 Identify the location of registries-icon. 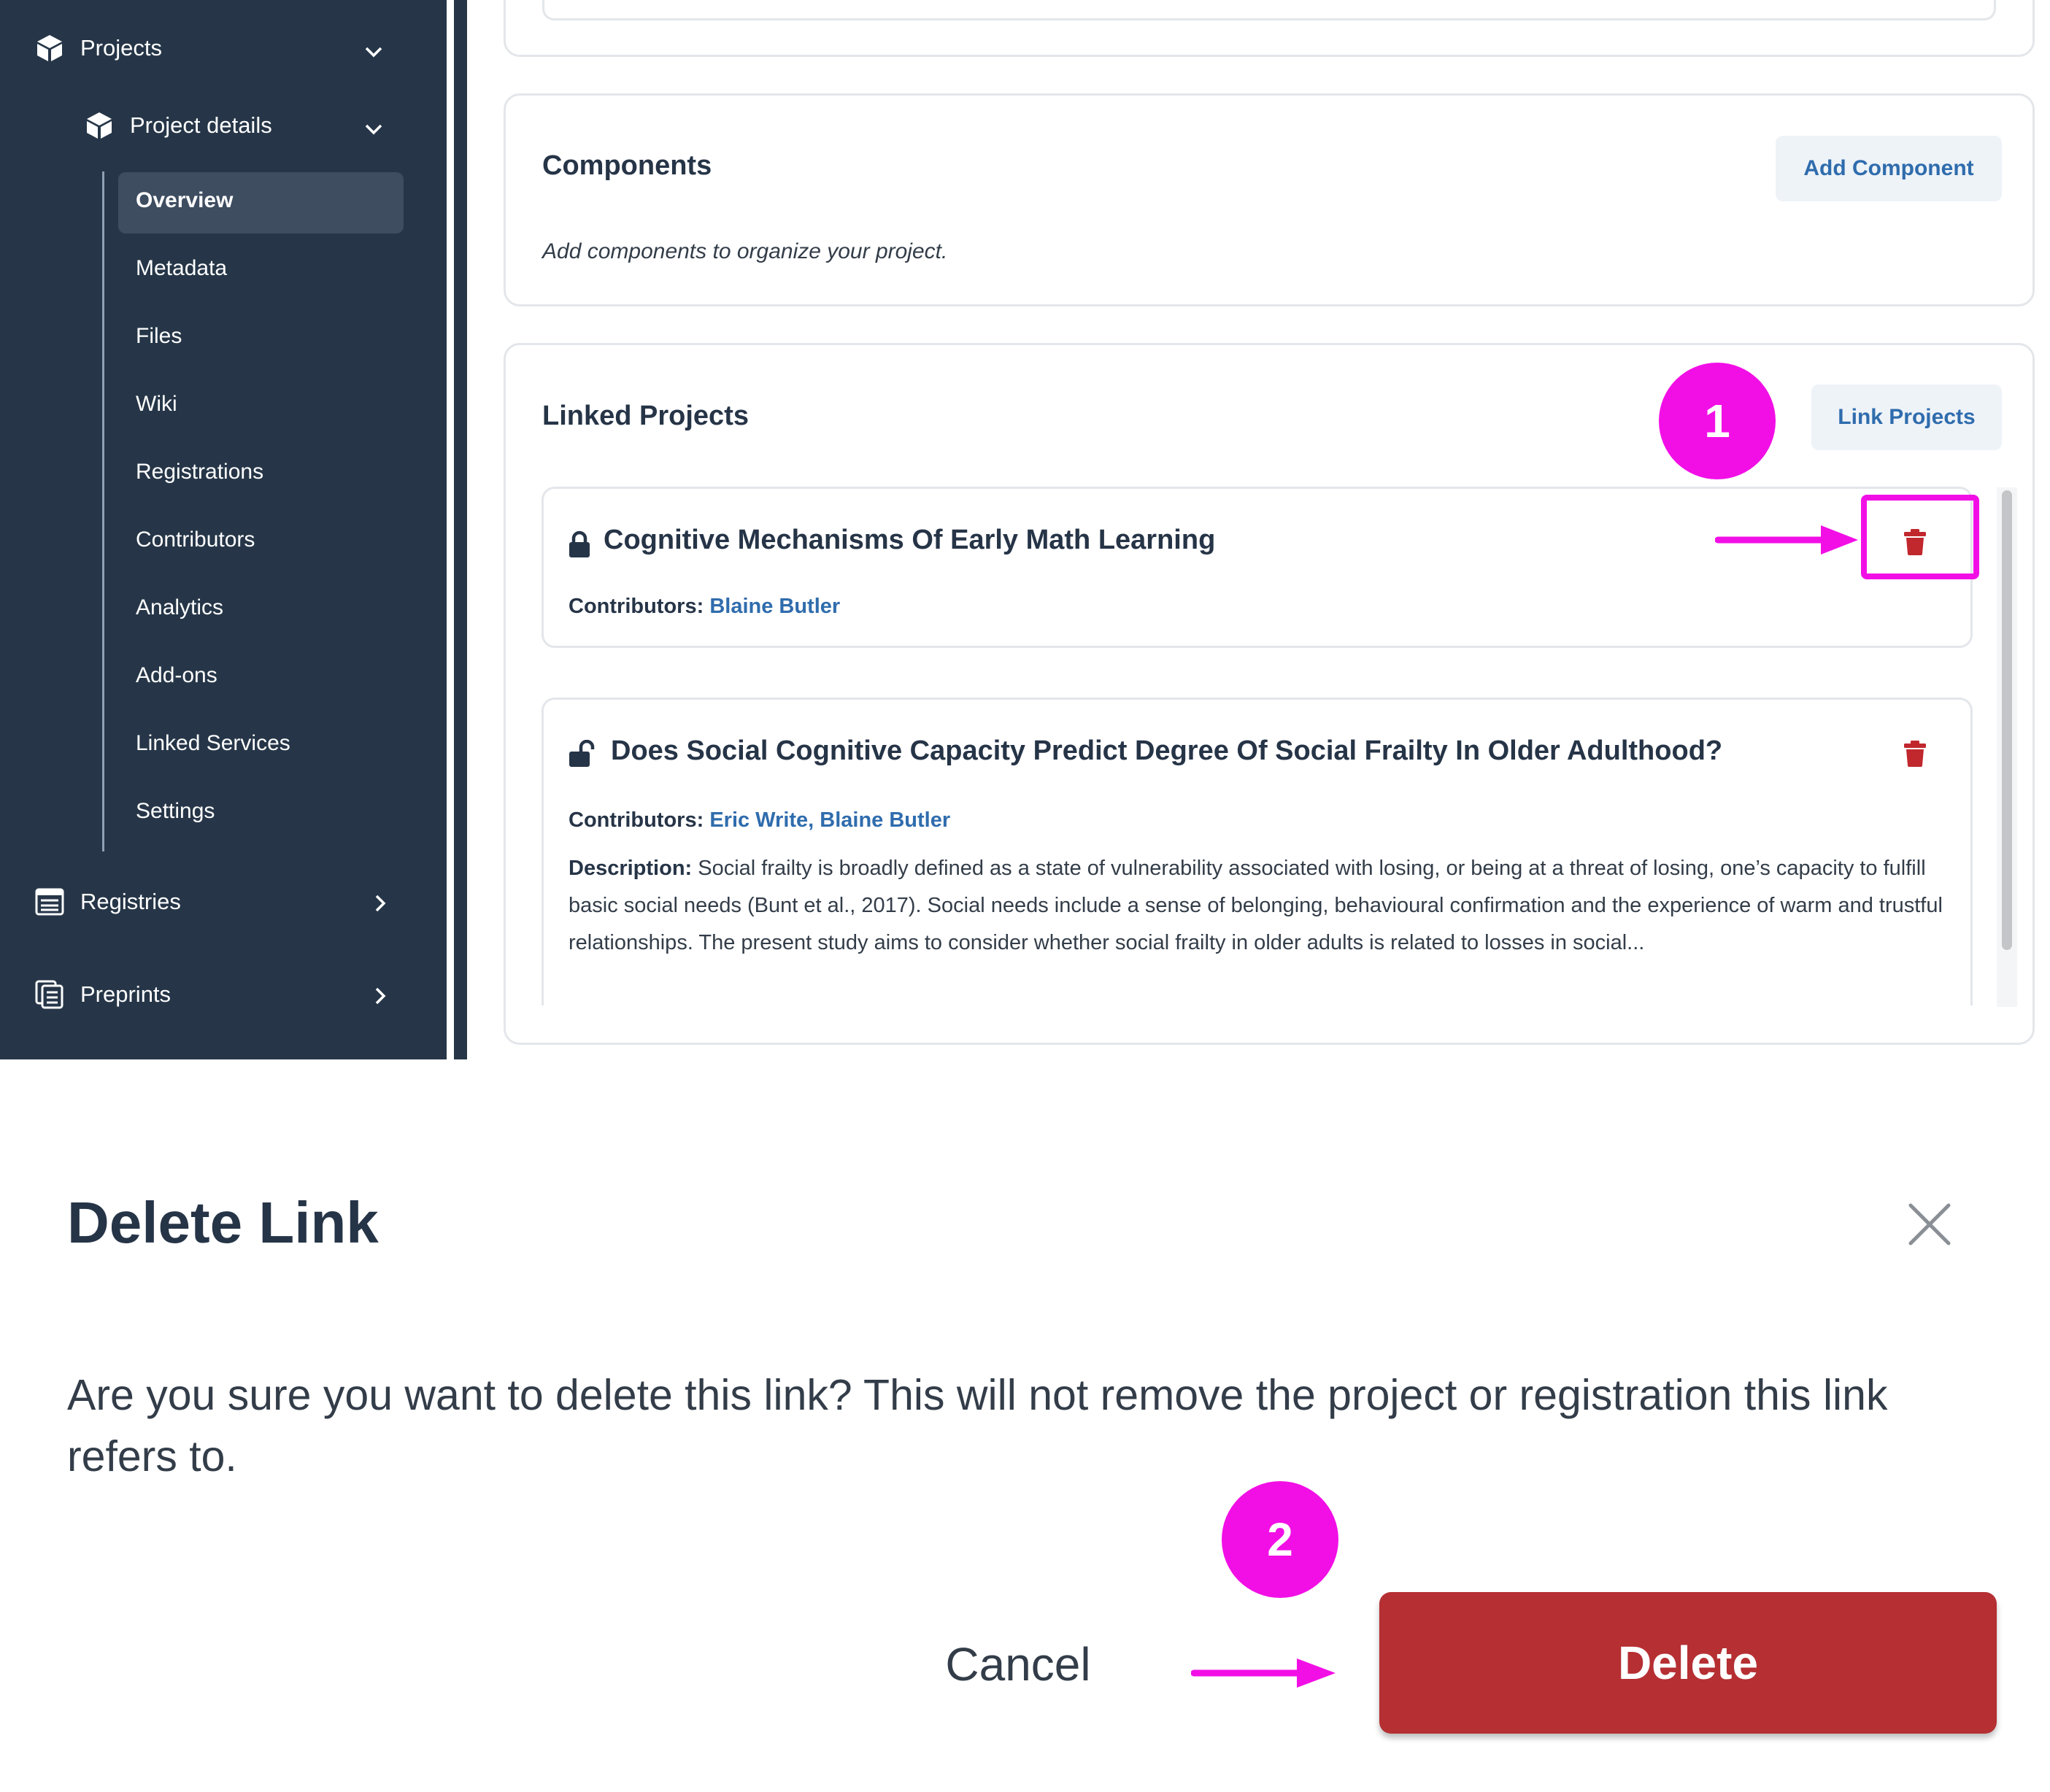
(49, 901).